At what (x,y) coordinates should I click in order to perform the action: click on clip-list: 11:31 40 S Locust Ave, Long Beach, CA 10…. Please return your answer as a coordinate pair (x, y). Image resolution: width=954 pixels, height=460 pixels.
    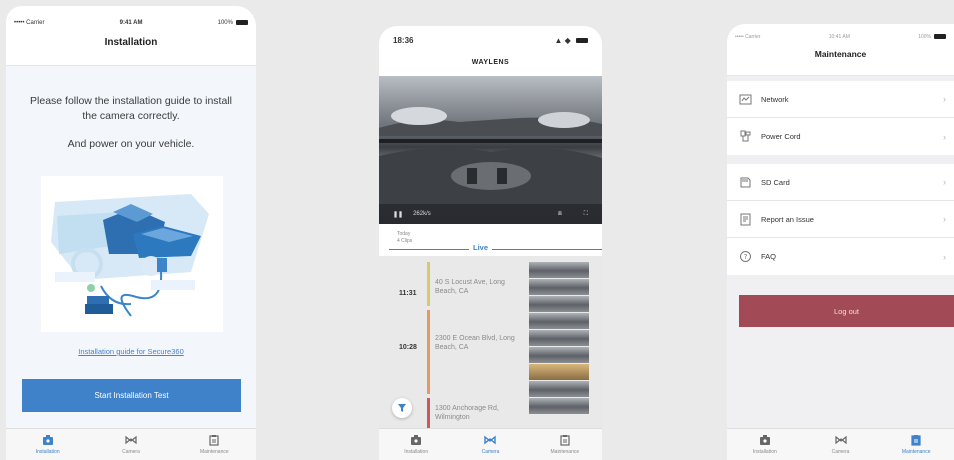
    Looking at the image, I should click on (490, 342).